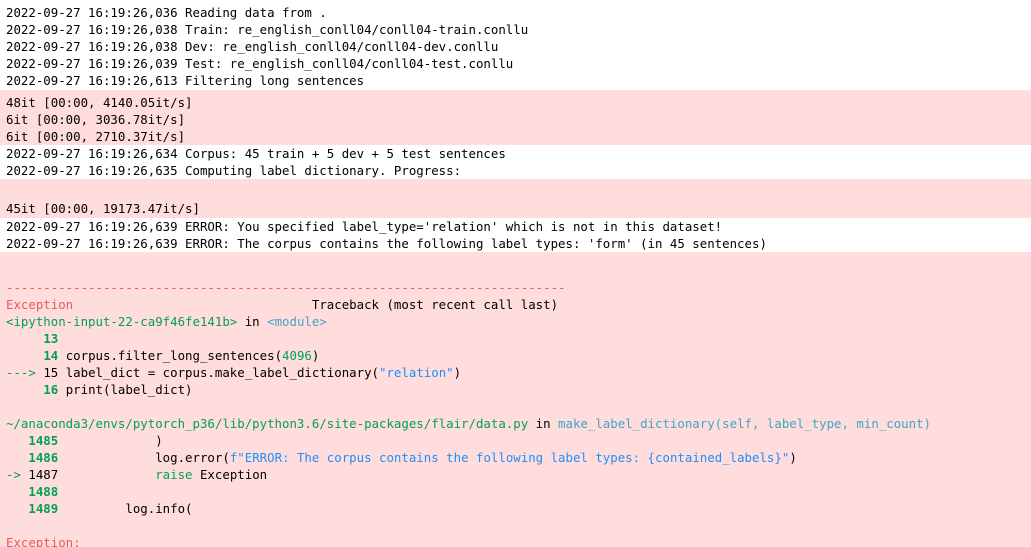 The width and height of the screenshot is (1031, 547). What do you see at coordinates (43, 474) in the screenshot?
I see `line-number: 1487` at bounding box center [43, 474].